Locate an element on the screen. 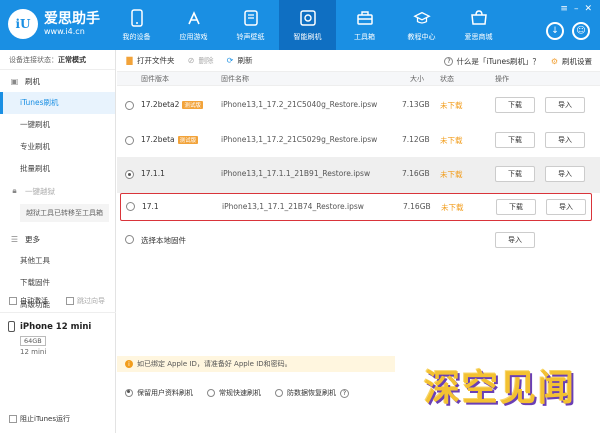  section-jailbreak: 🔒︎ 一键越狱 is located at coordinates (57, 191).